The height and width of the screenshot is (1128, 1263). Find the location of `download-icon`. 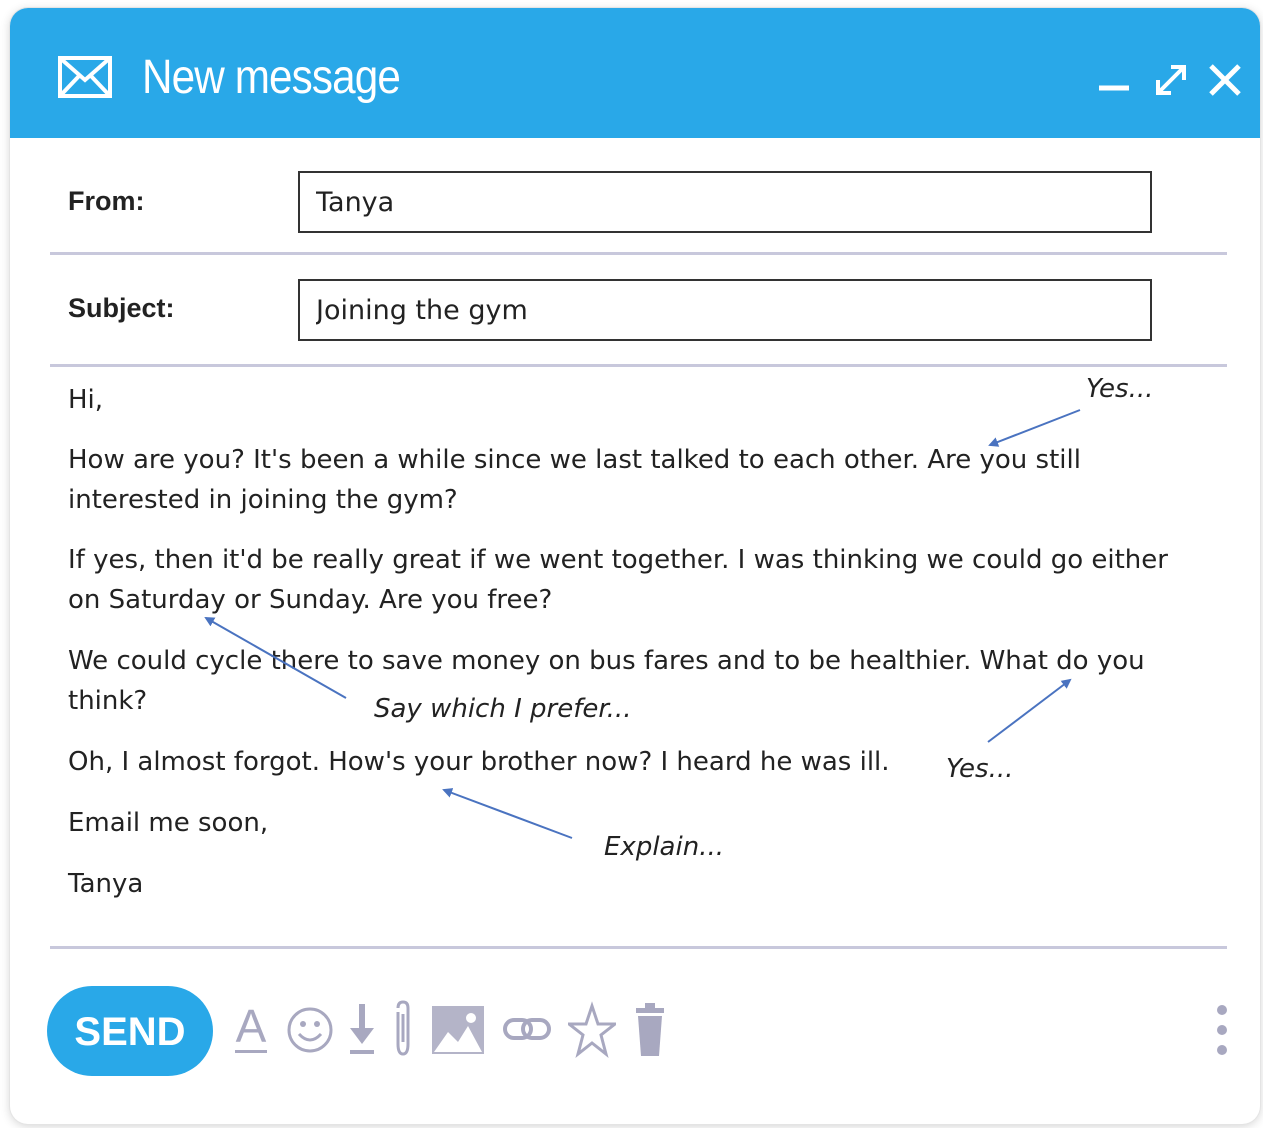

download-icon is located at coordinates (362, 1030).